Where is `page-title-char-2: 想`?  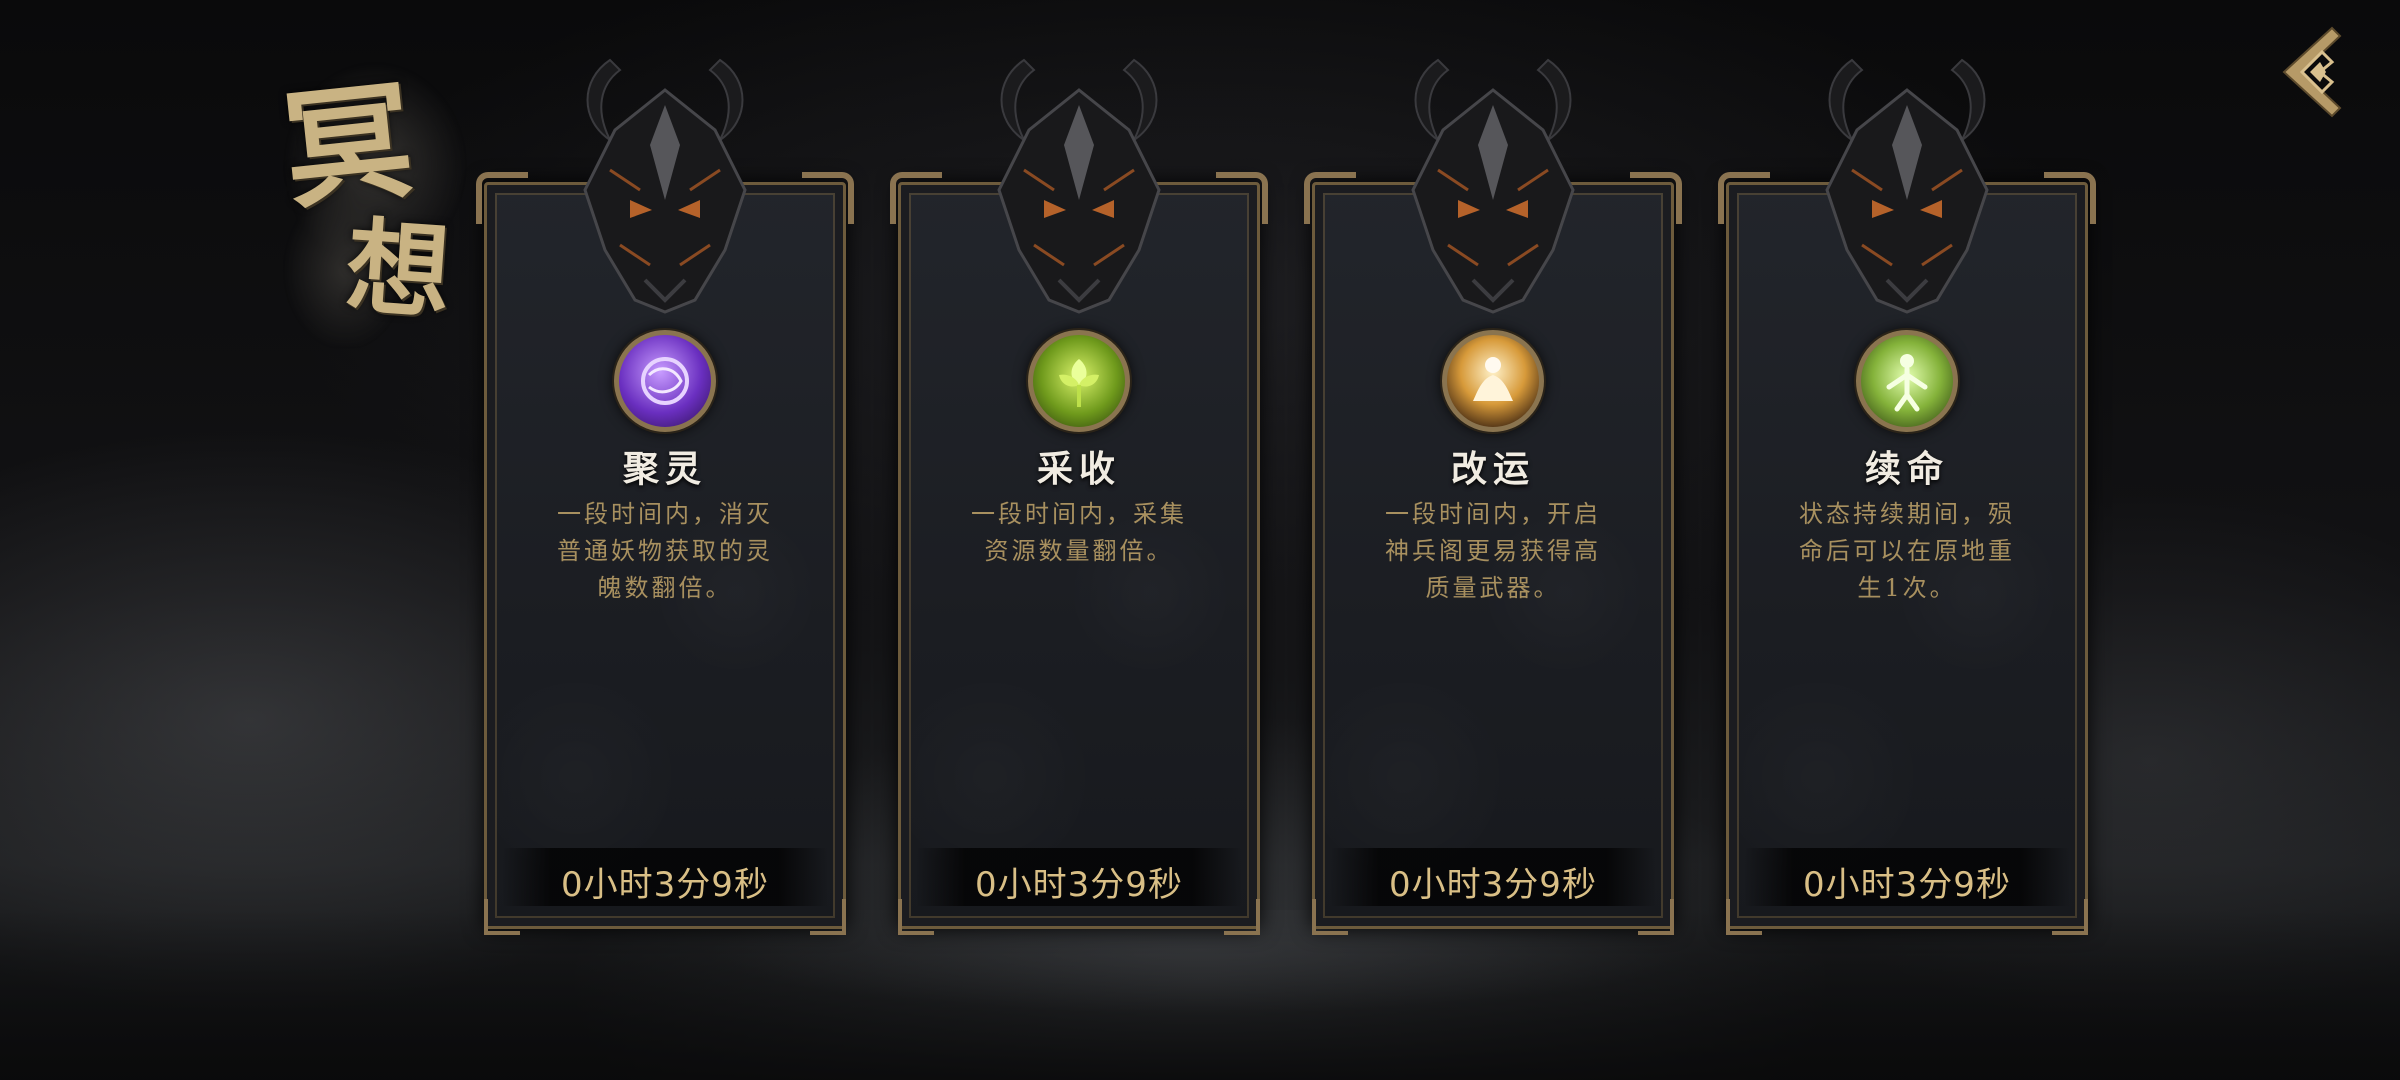 page-title-char-2: 想 is located at coordinates (398, 269).